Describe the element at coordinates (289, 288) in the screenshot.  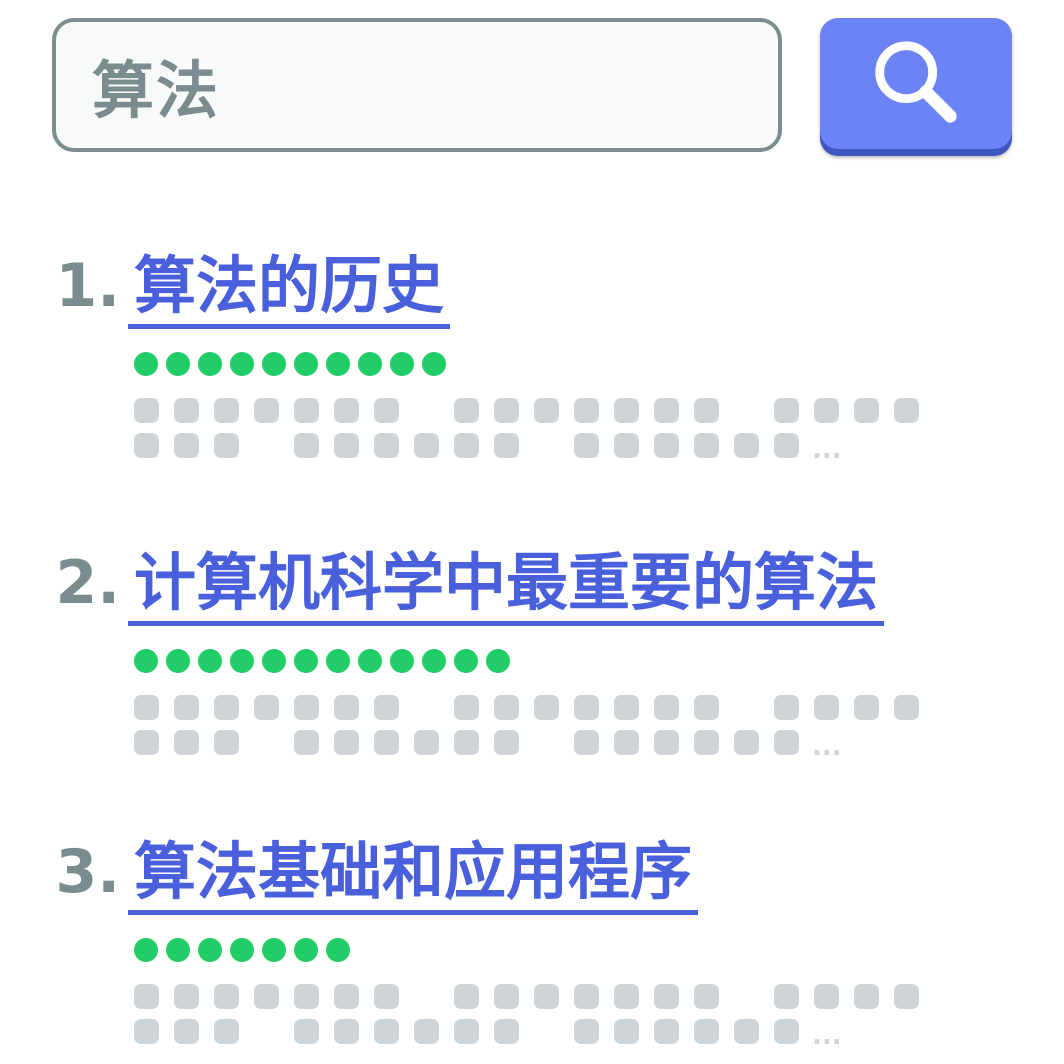
I see `result-title-link: 算法的历史` at that location.